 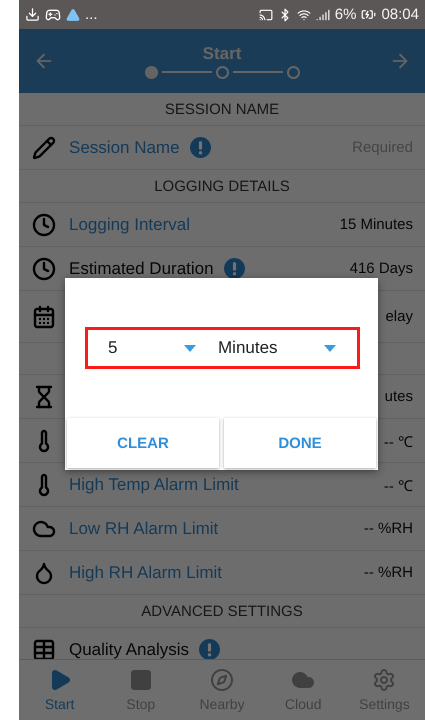 I want to click on row-value: 15 Minutes, so click(x=376, y=224).